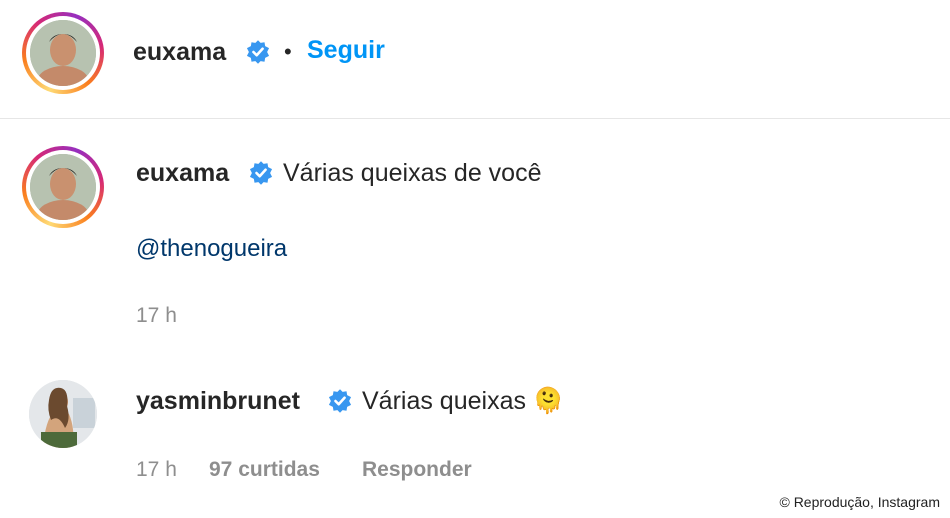 The height and width of the screenshot is (518, 950). What do you see at coordinates (463, 401) in the screenshot?
I see `comment-text: Várias queixas 🫠` at bounding box center [463, 401].